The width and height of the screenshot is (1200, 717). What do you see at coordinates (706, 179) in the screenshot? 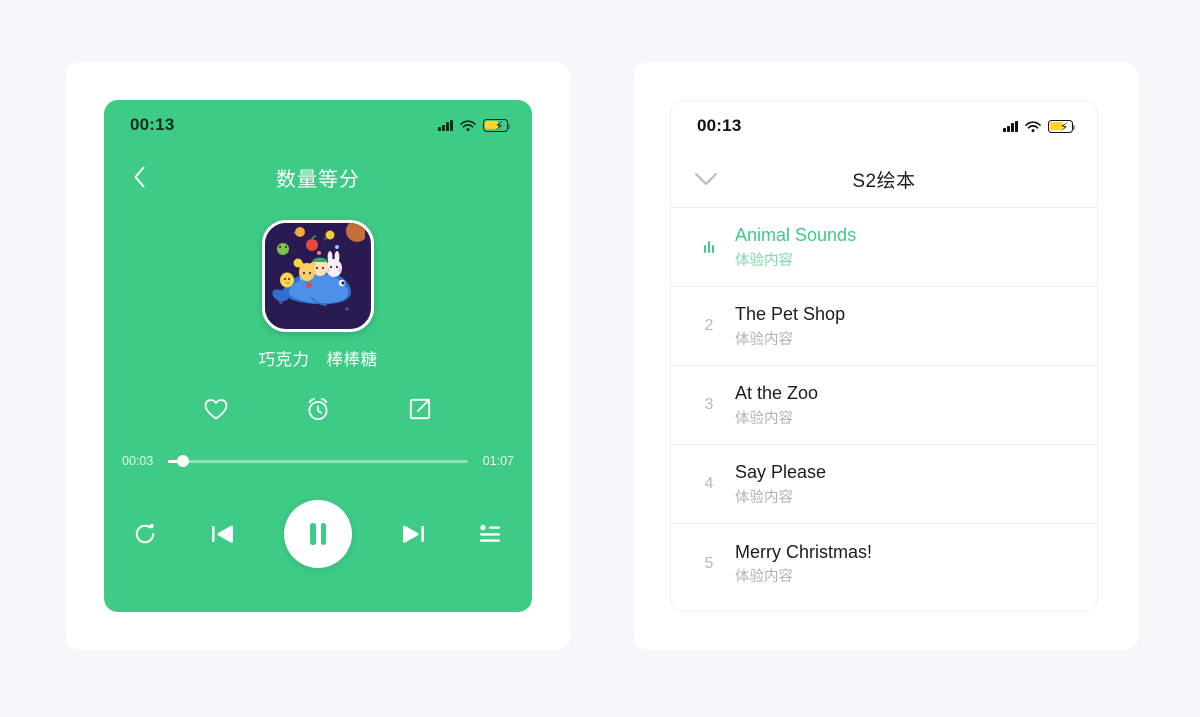
I see `chevron-down-icon` at bounding box center [706, 179].